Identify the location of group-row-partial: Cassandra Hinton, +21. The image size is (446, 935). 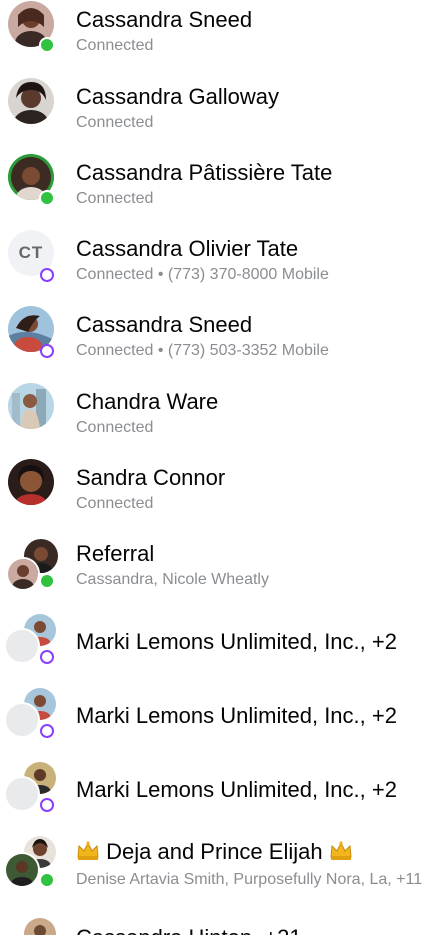
(223, 923).